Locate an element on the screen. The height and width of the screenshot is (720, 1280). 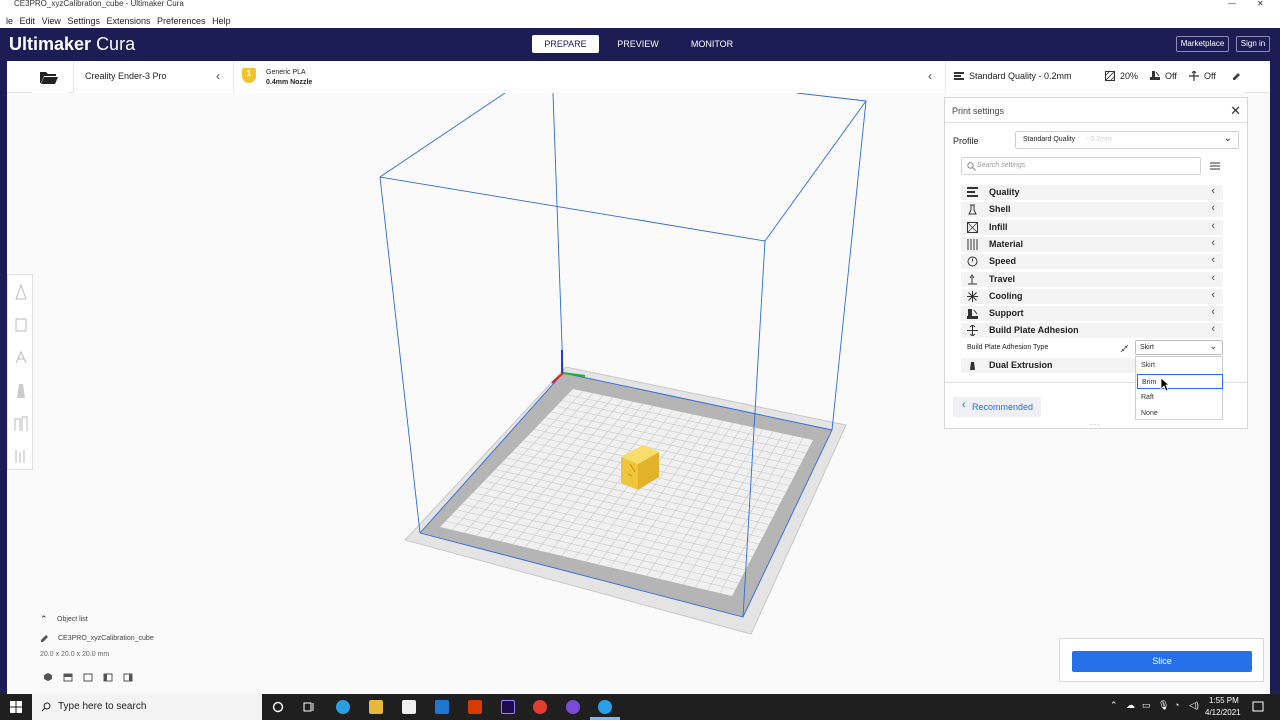
folder-open-icon is located at coordinates (49, 78).